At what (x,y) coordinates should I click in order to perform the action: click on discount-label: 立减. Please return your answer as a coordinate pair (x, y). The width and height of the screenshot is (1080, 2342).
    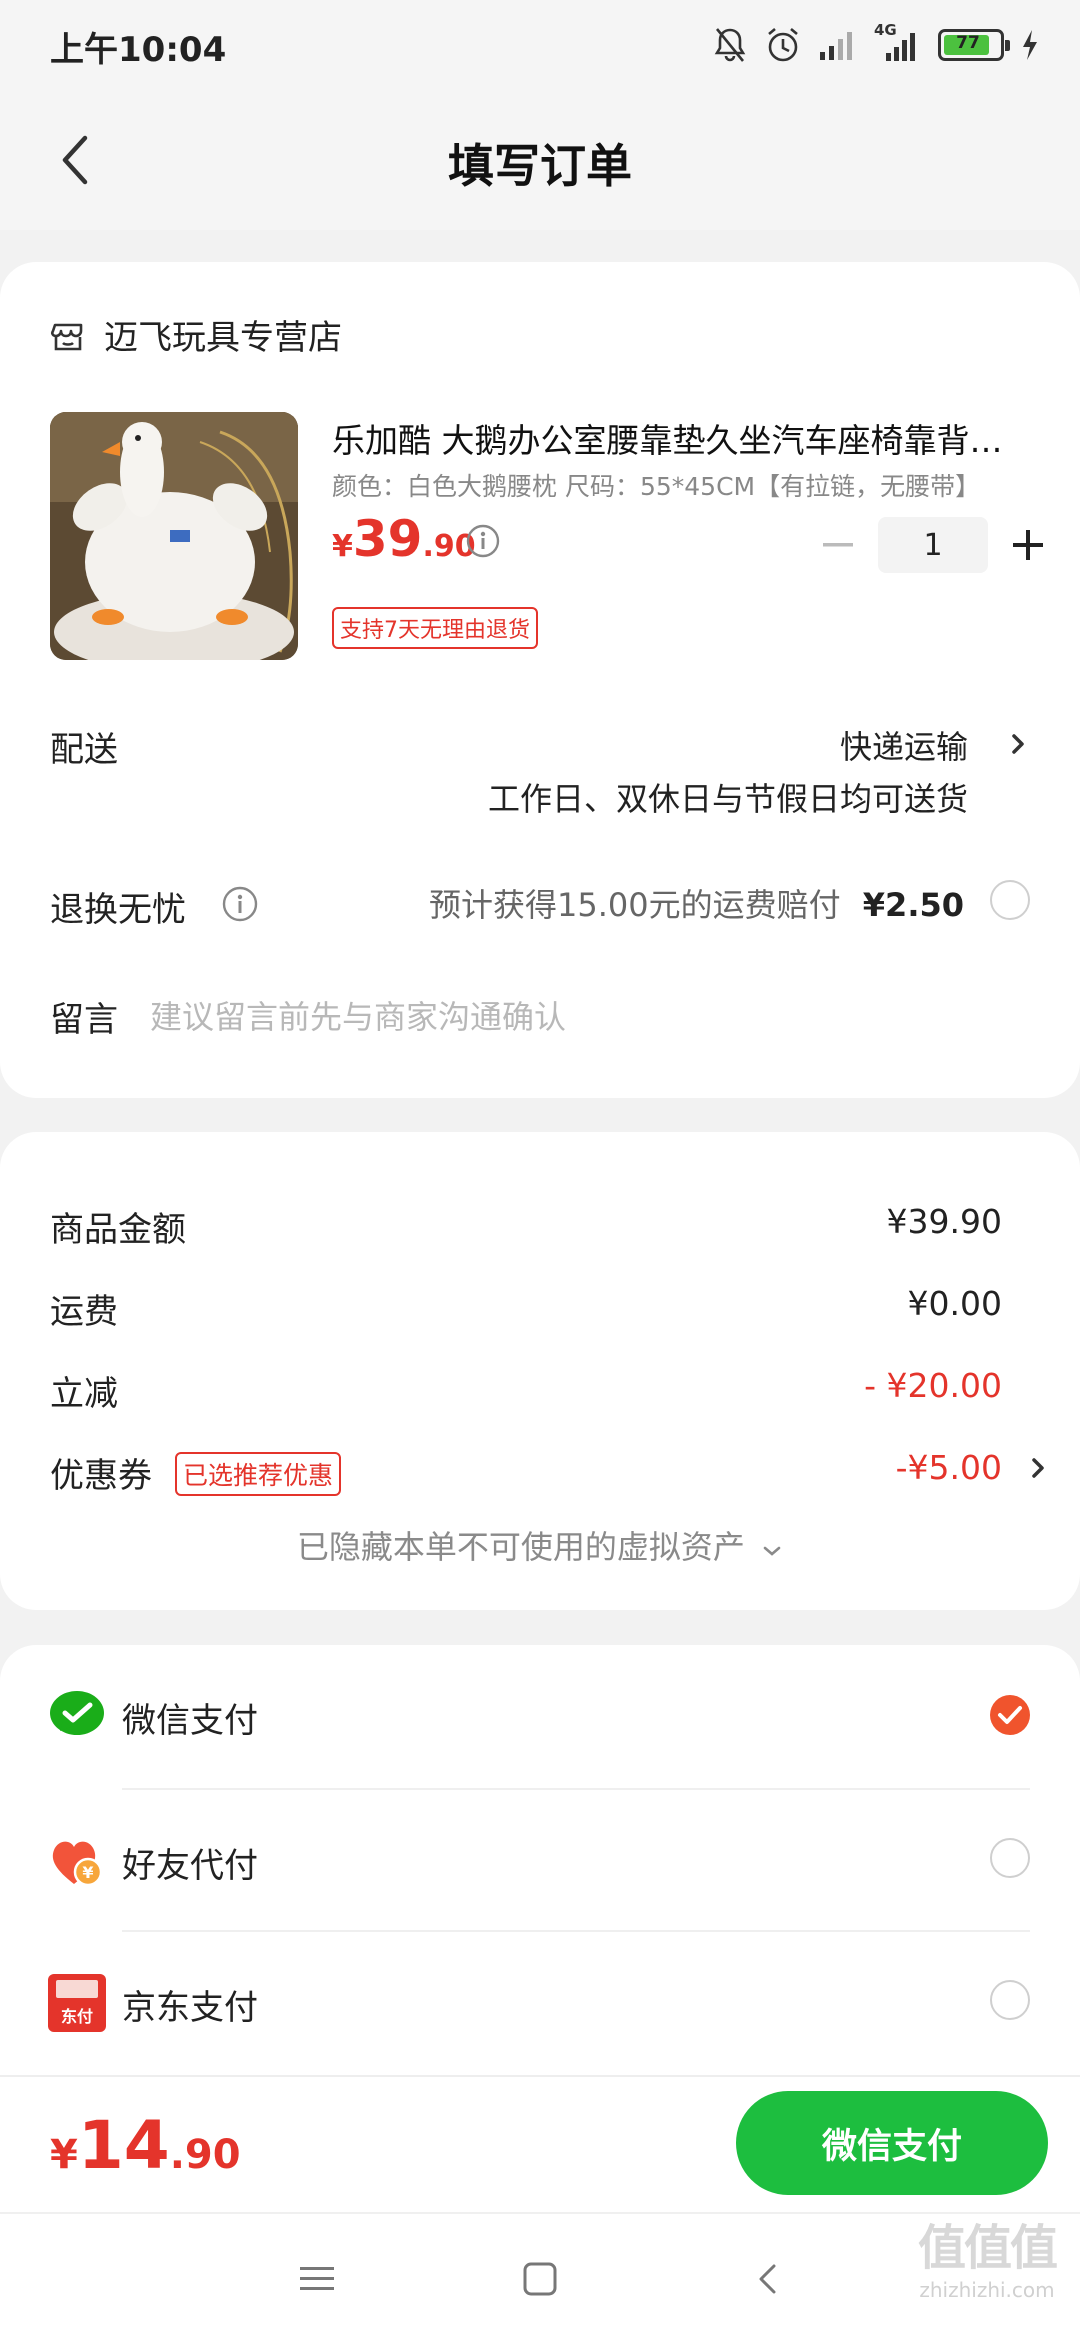
    Looking at the image, I should click on (84, 1394).